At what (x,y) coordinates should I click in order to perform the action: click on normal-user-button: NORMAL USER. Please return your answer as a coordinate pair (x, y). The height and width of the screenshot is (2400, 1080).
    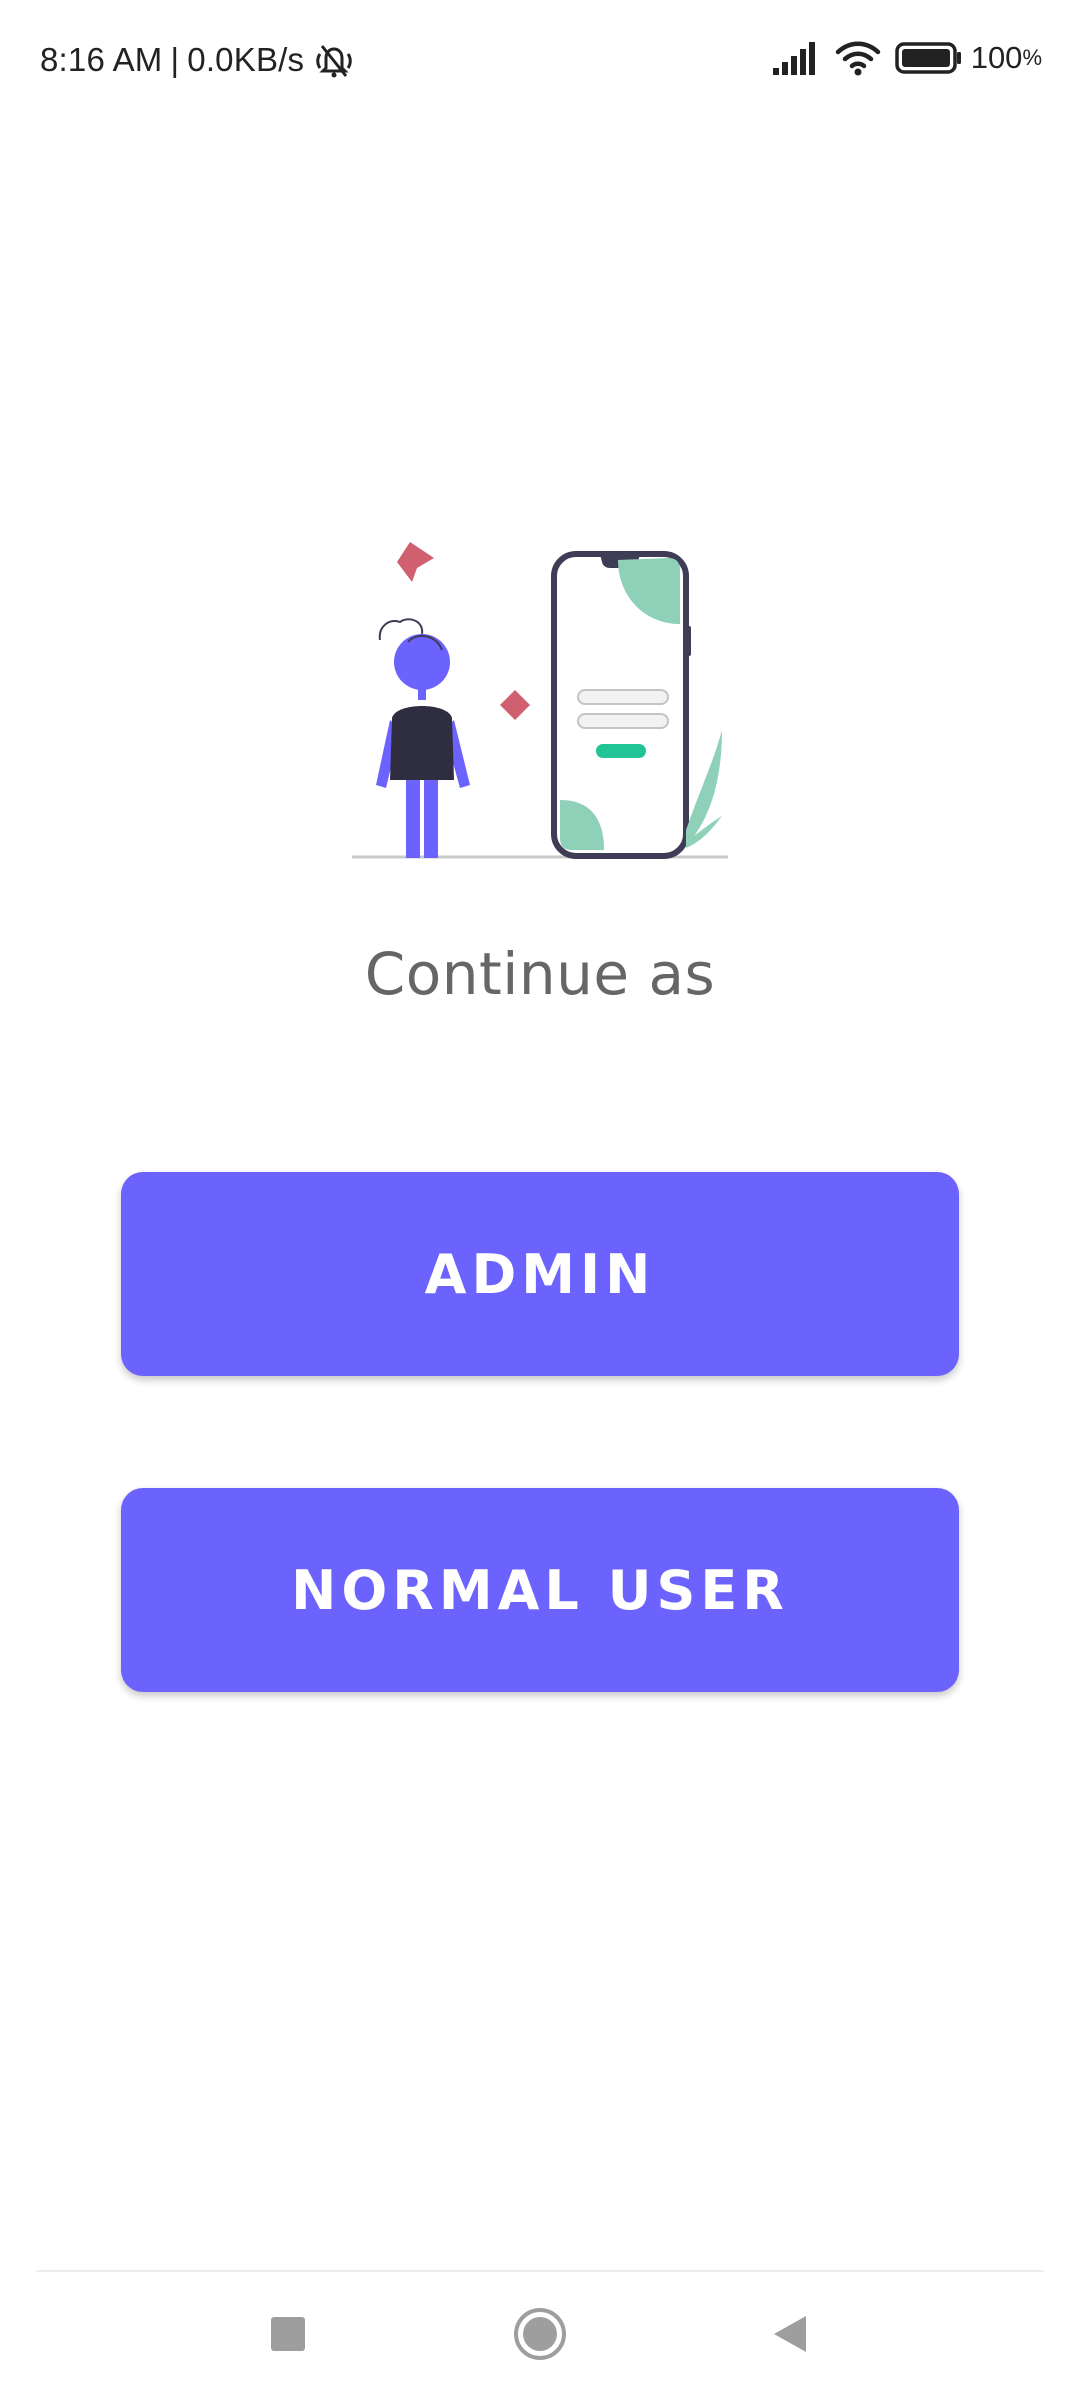
    Looking at the image, I should click on (540, 1590).